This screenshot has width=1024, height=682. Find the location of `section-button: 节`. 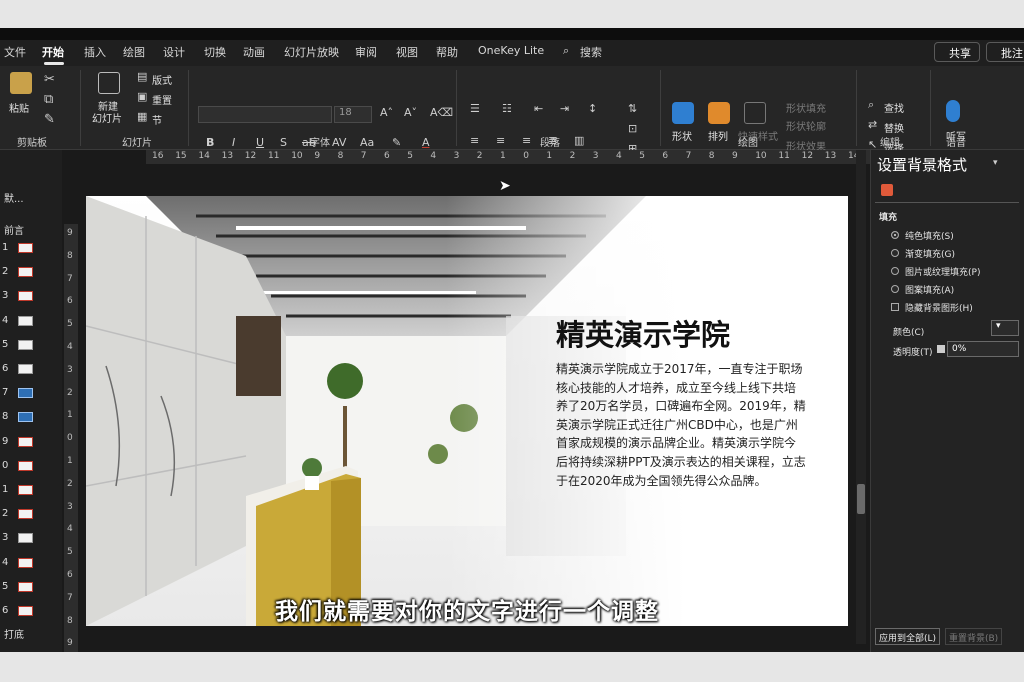

section-button: 节 is located at coordinates (157, 119).